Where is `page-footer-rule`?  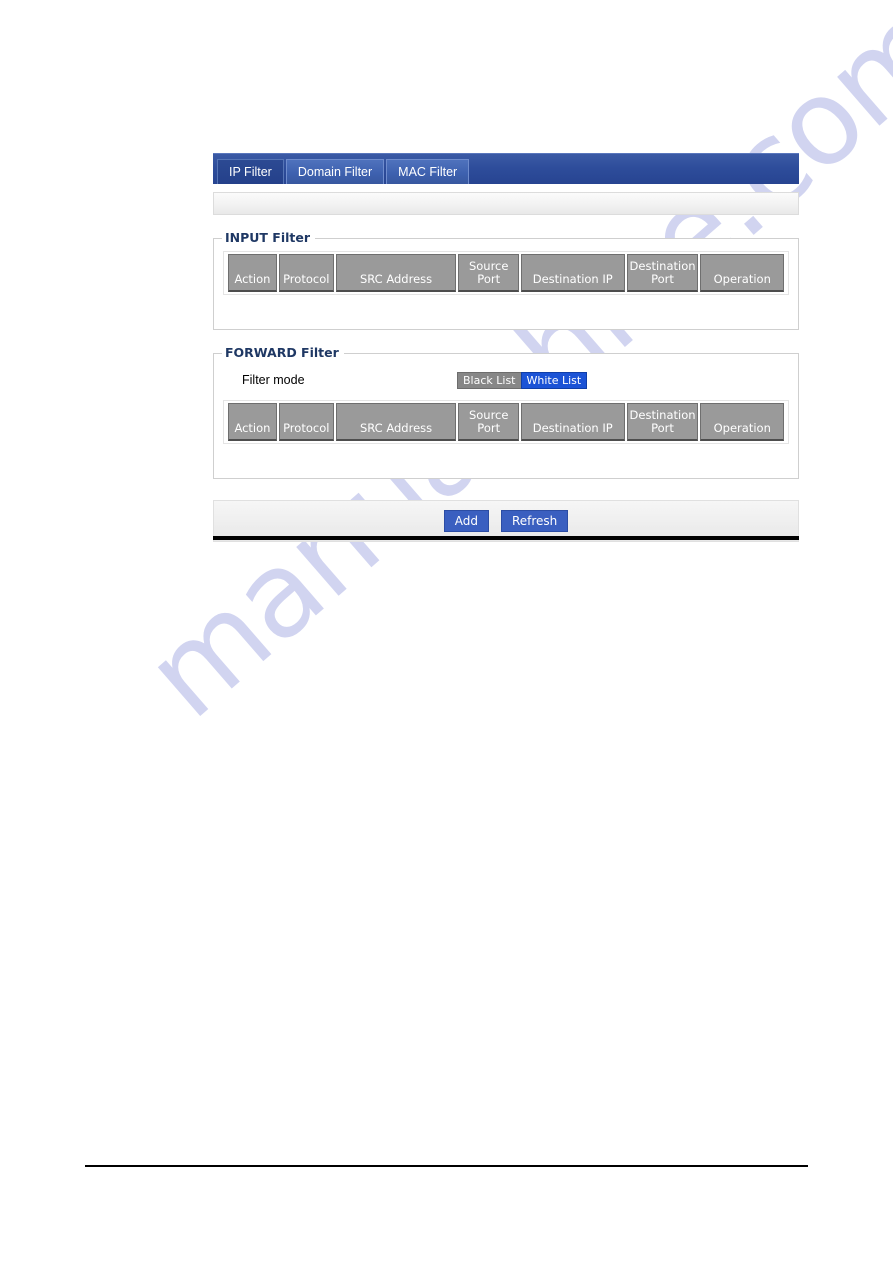 page-footer-rule is located at coordinates (446, 1166).